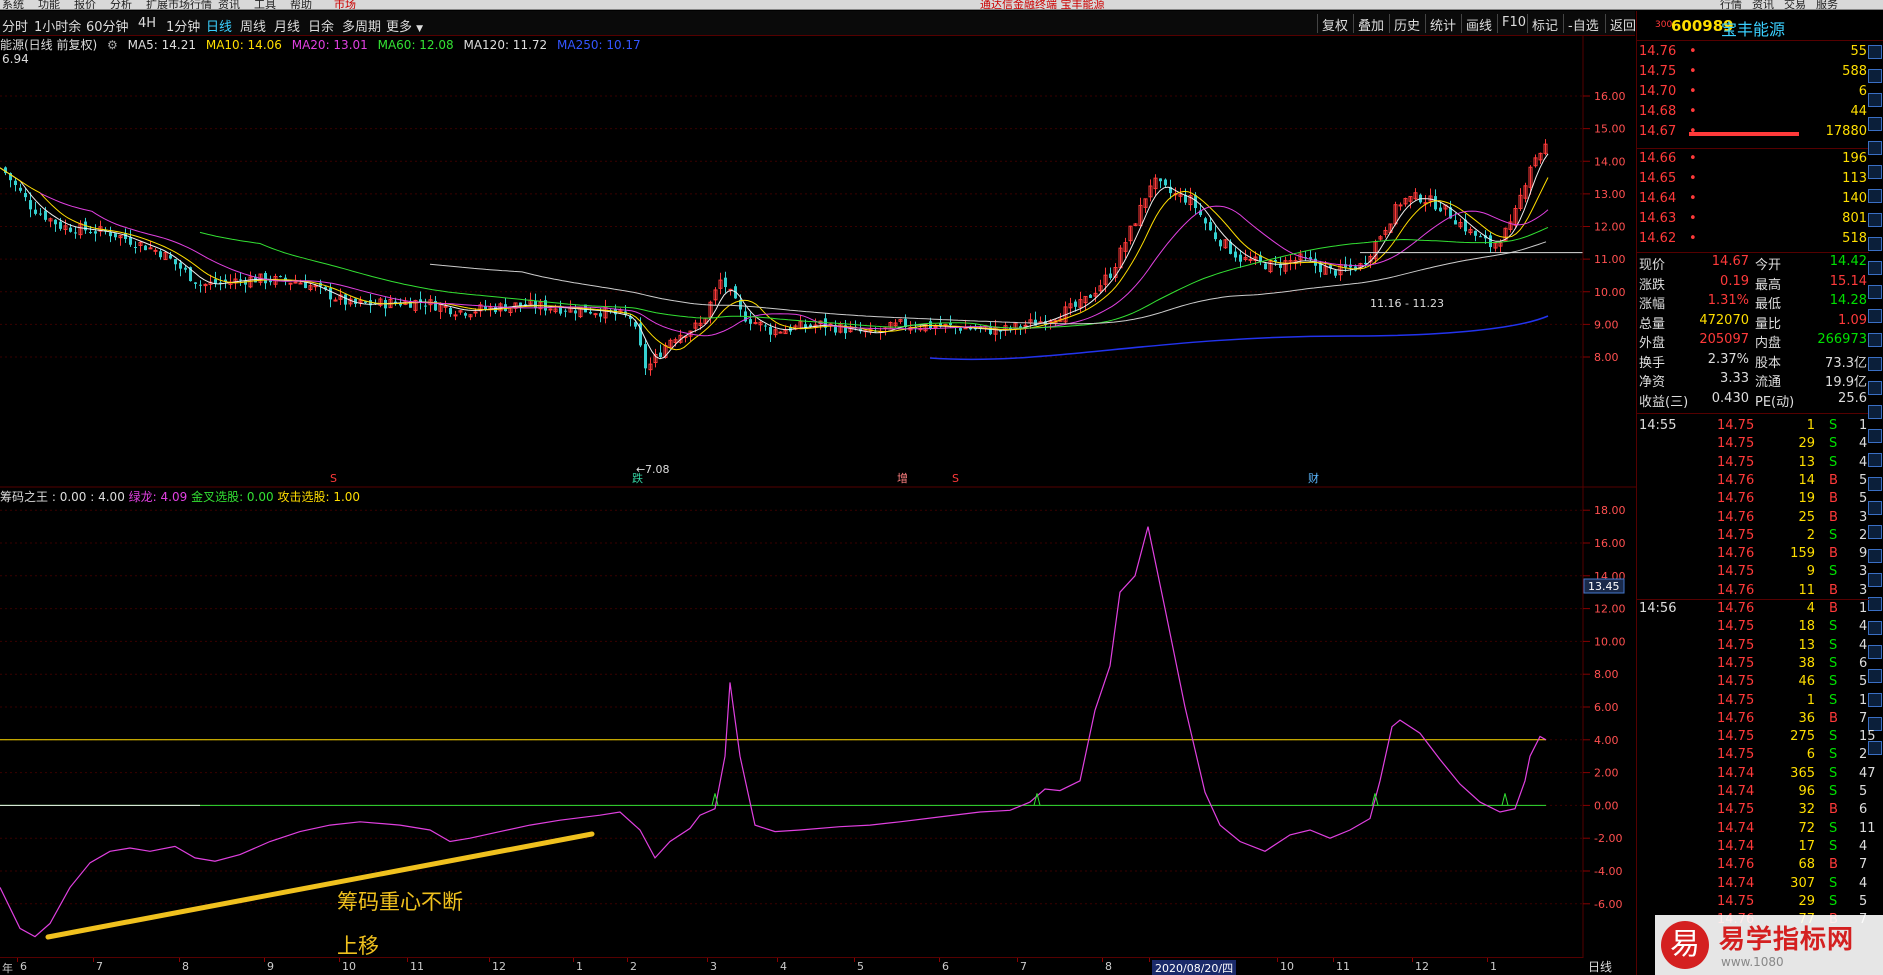 Image resolution: width=1883 pixels, height=975 pixels. Describe the element at coordinates (1763, 4) in the screenshot. I see `top-button-news: 资讯` at that location.